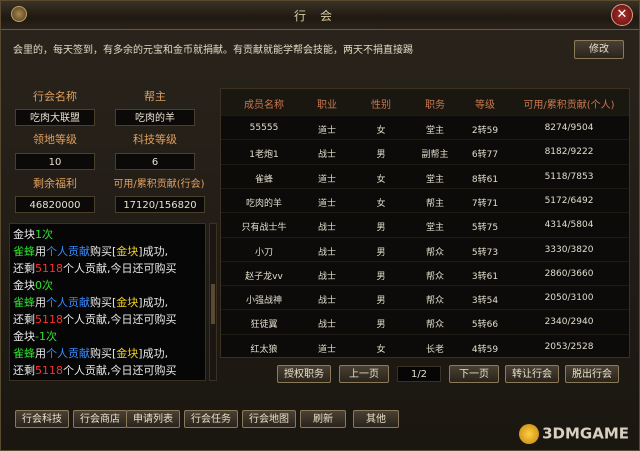 The height and width of the screenshot is (451, 640). What do you see at coordinates (107, 379) in the screenshot?
I see `log-line: 金块-2次` at bounding box center [107, 379].